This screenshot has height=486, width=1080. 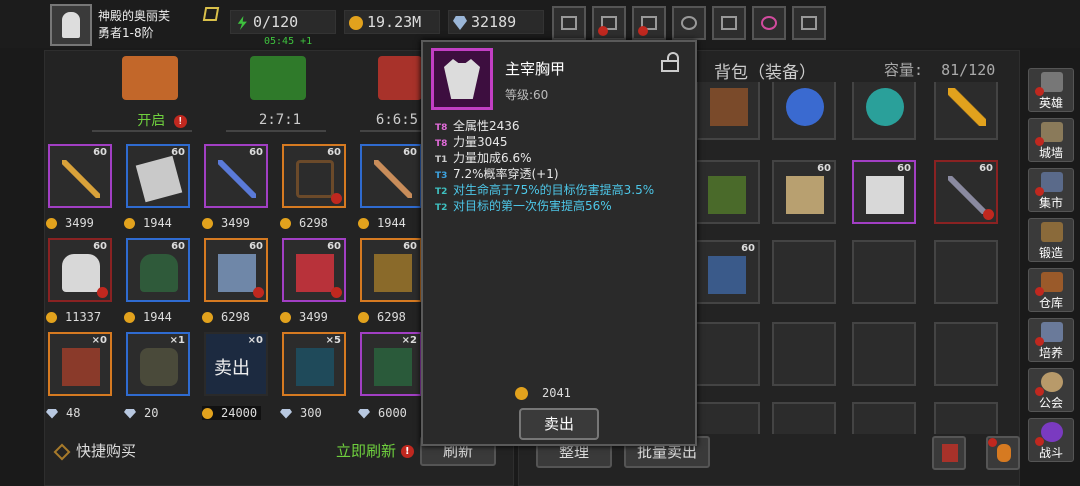 I want to click on stat-text: 力量加成6.6%, so click(x=492, y=158).